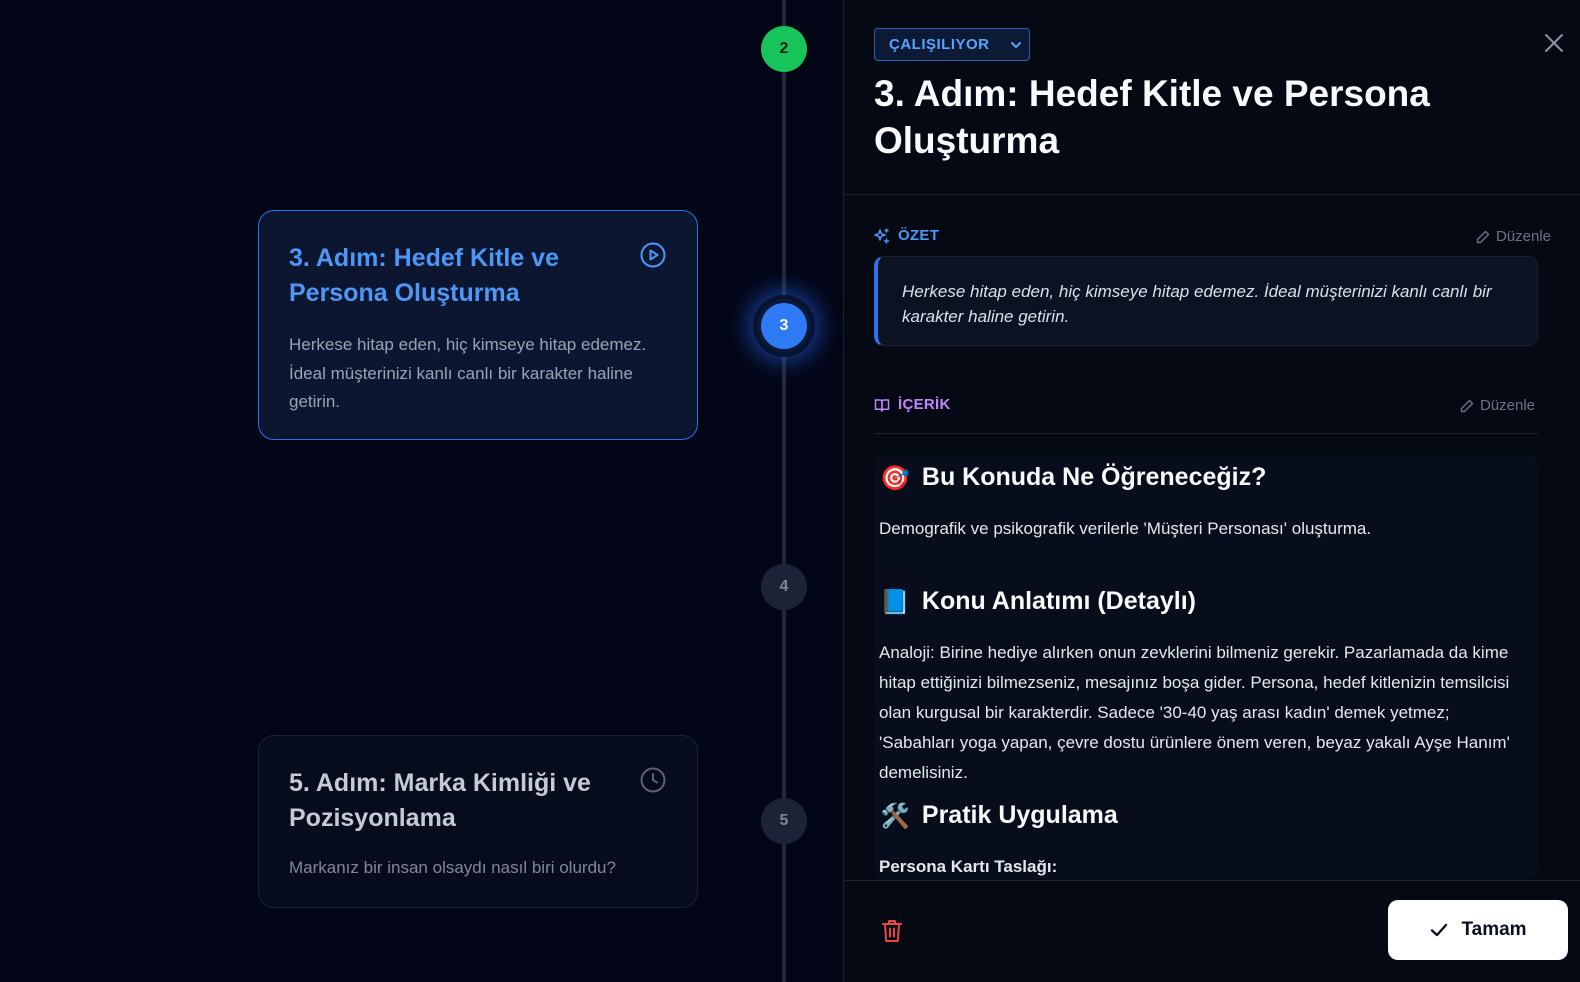 The image size is (1580, 982). What do you see at coordinates (1058, 601) in the screenshot?
I see `content-heading-text: Konu Anlatımı (Detaylı)` at bounding box center [1058, 601].